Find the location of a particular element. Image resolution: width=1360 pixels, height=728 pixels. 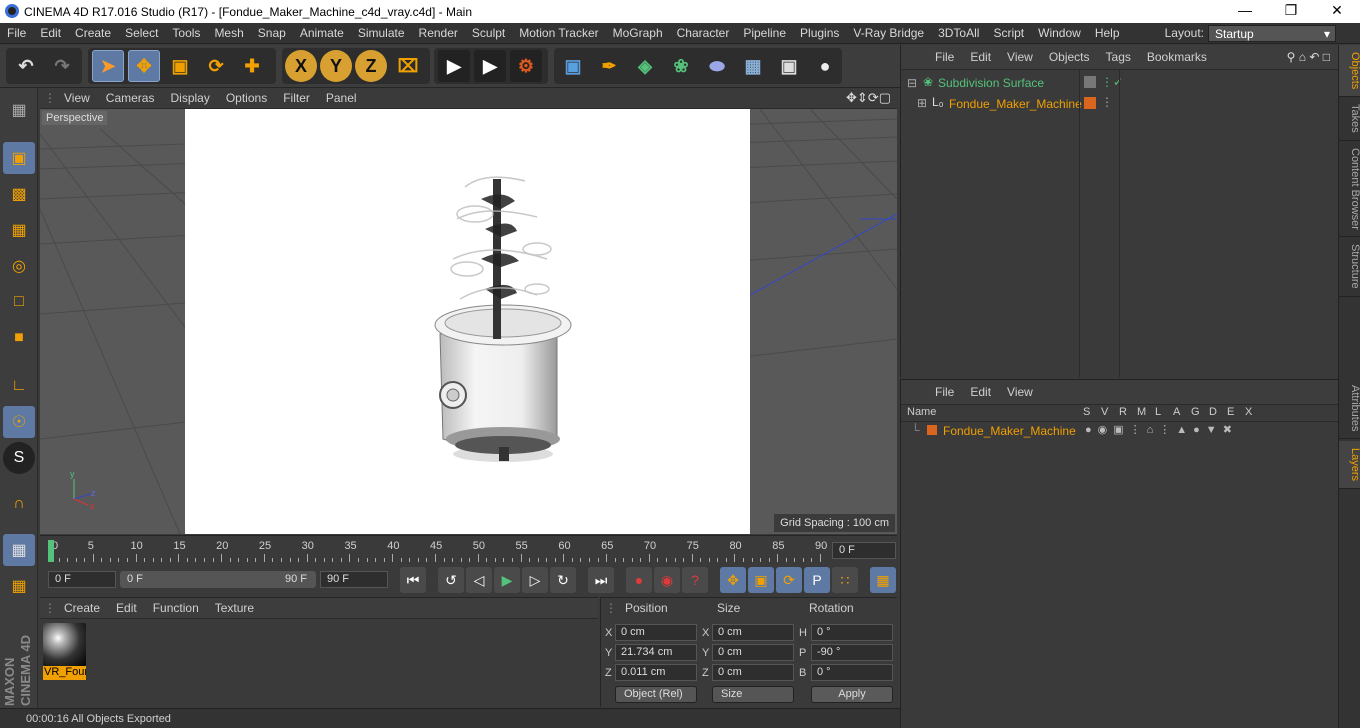

floor-icon: ▦ is located at coordinates (753, 66).